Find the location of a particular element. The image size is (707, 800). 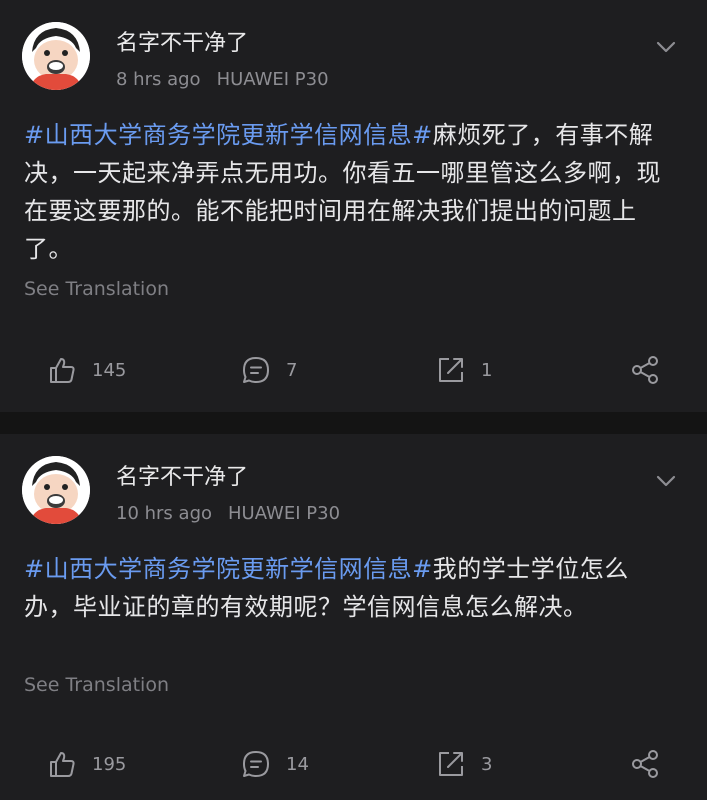

post-meta: 10 hrs ago HUAWEI P30 is located at coordinates (228, 514).